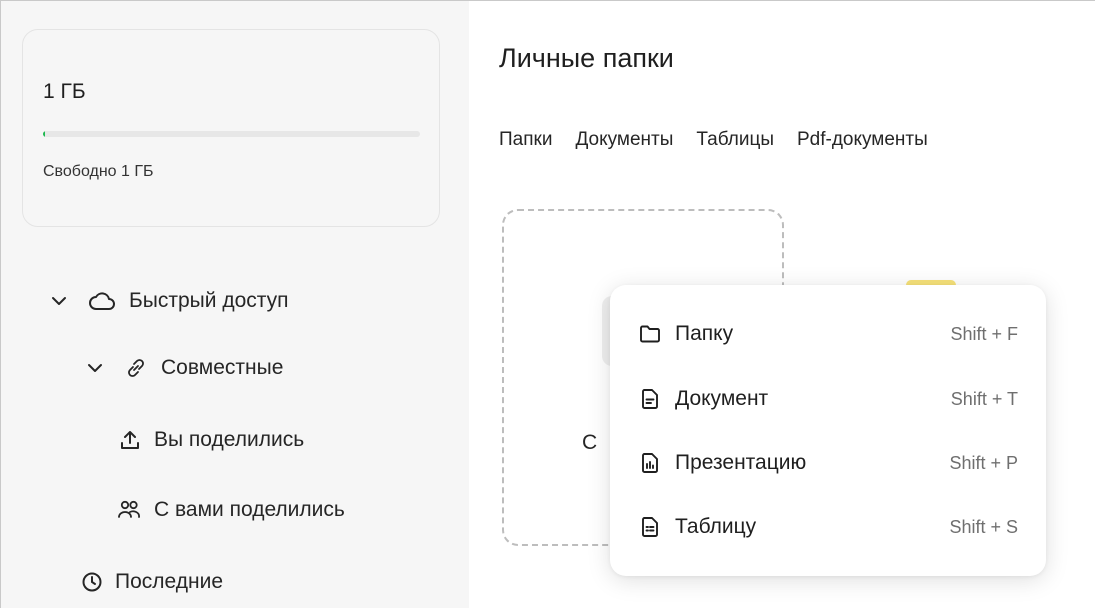 Image resolution: width=1095 pixels, height=608 pixels. Describe the element at coordinates (129, 510) in the screenshot. I see `users-icon` at that location.